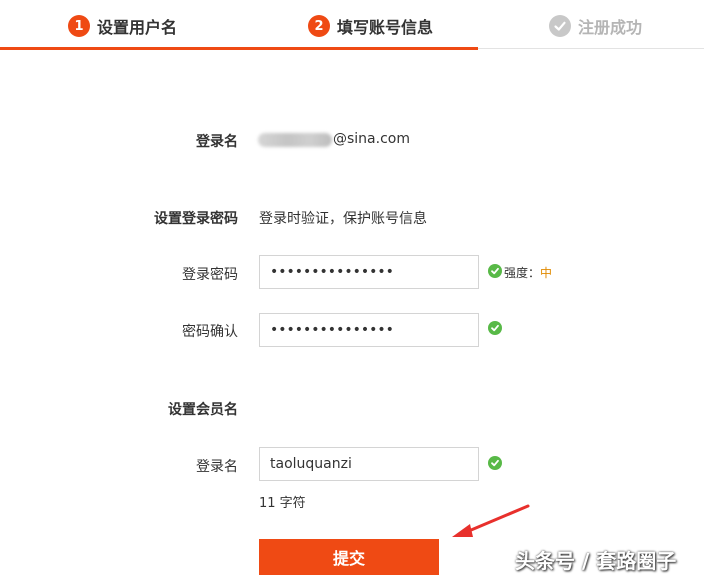 The image size is (704, 583). What do you see at coordinates (196, 219) in the screenshot?
I see `password-section-title: 设置登录密码` at bounding box center [196, 219].